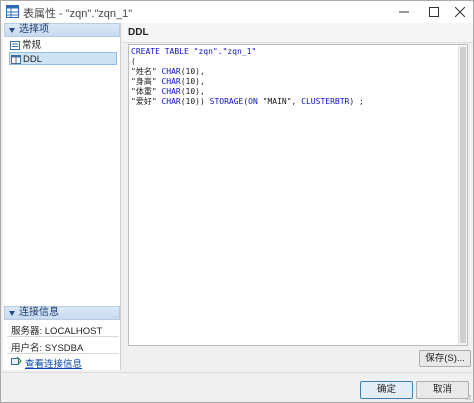  What do you see at coordinates (62, 313) in the screenshot?
I see `connection-section-header: 连接信息` at bounding box center [62, 313].